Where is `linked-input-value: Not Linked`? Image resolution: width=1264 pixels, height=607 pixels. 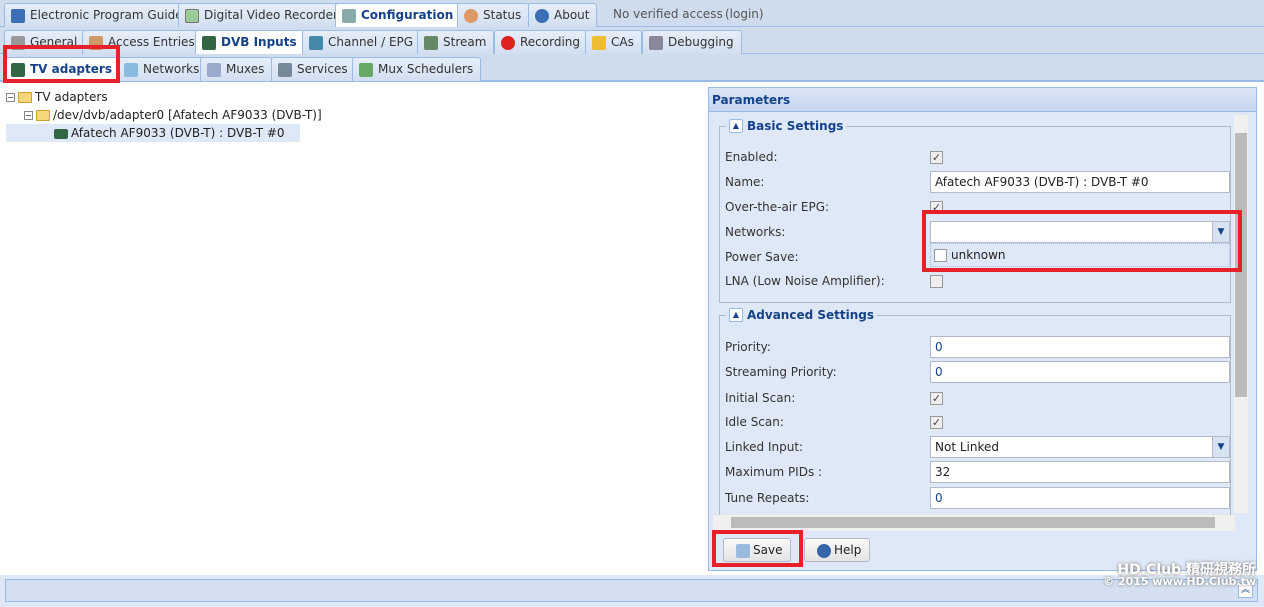
linked-input-value: Not Linked is located at coordinates (967, 447).